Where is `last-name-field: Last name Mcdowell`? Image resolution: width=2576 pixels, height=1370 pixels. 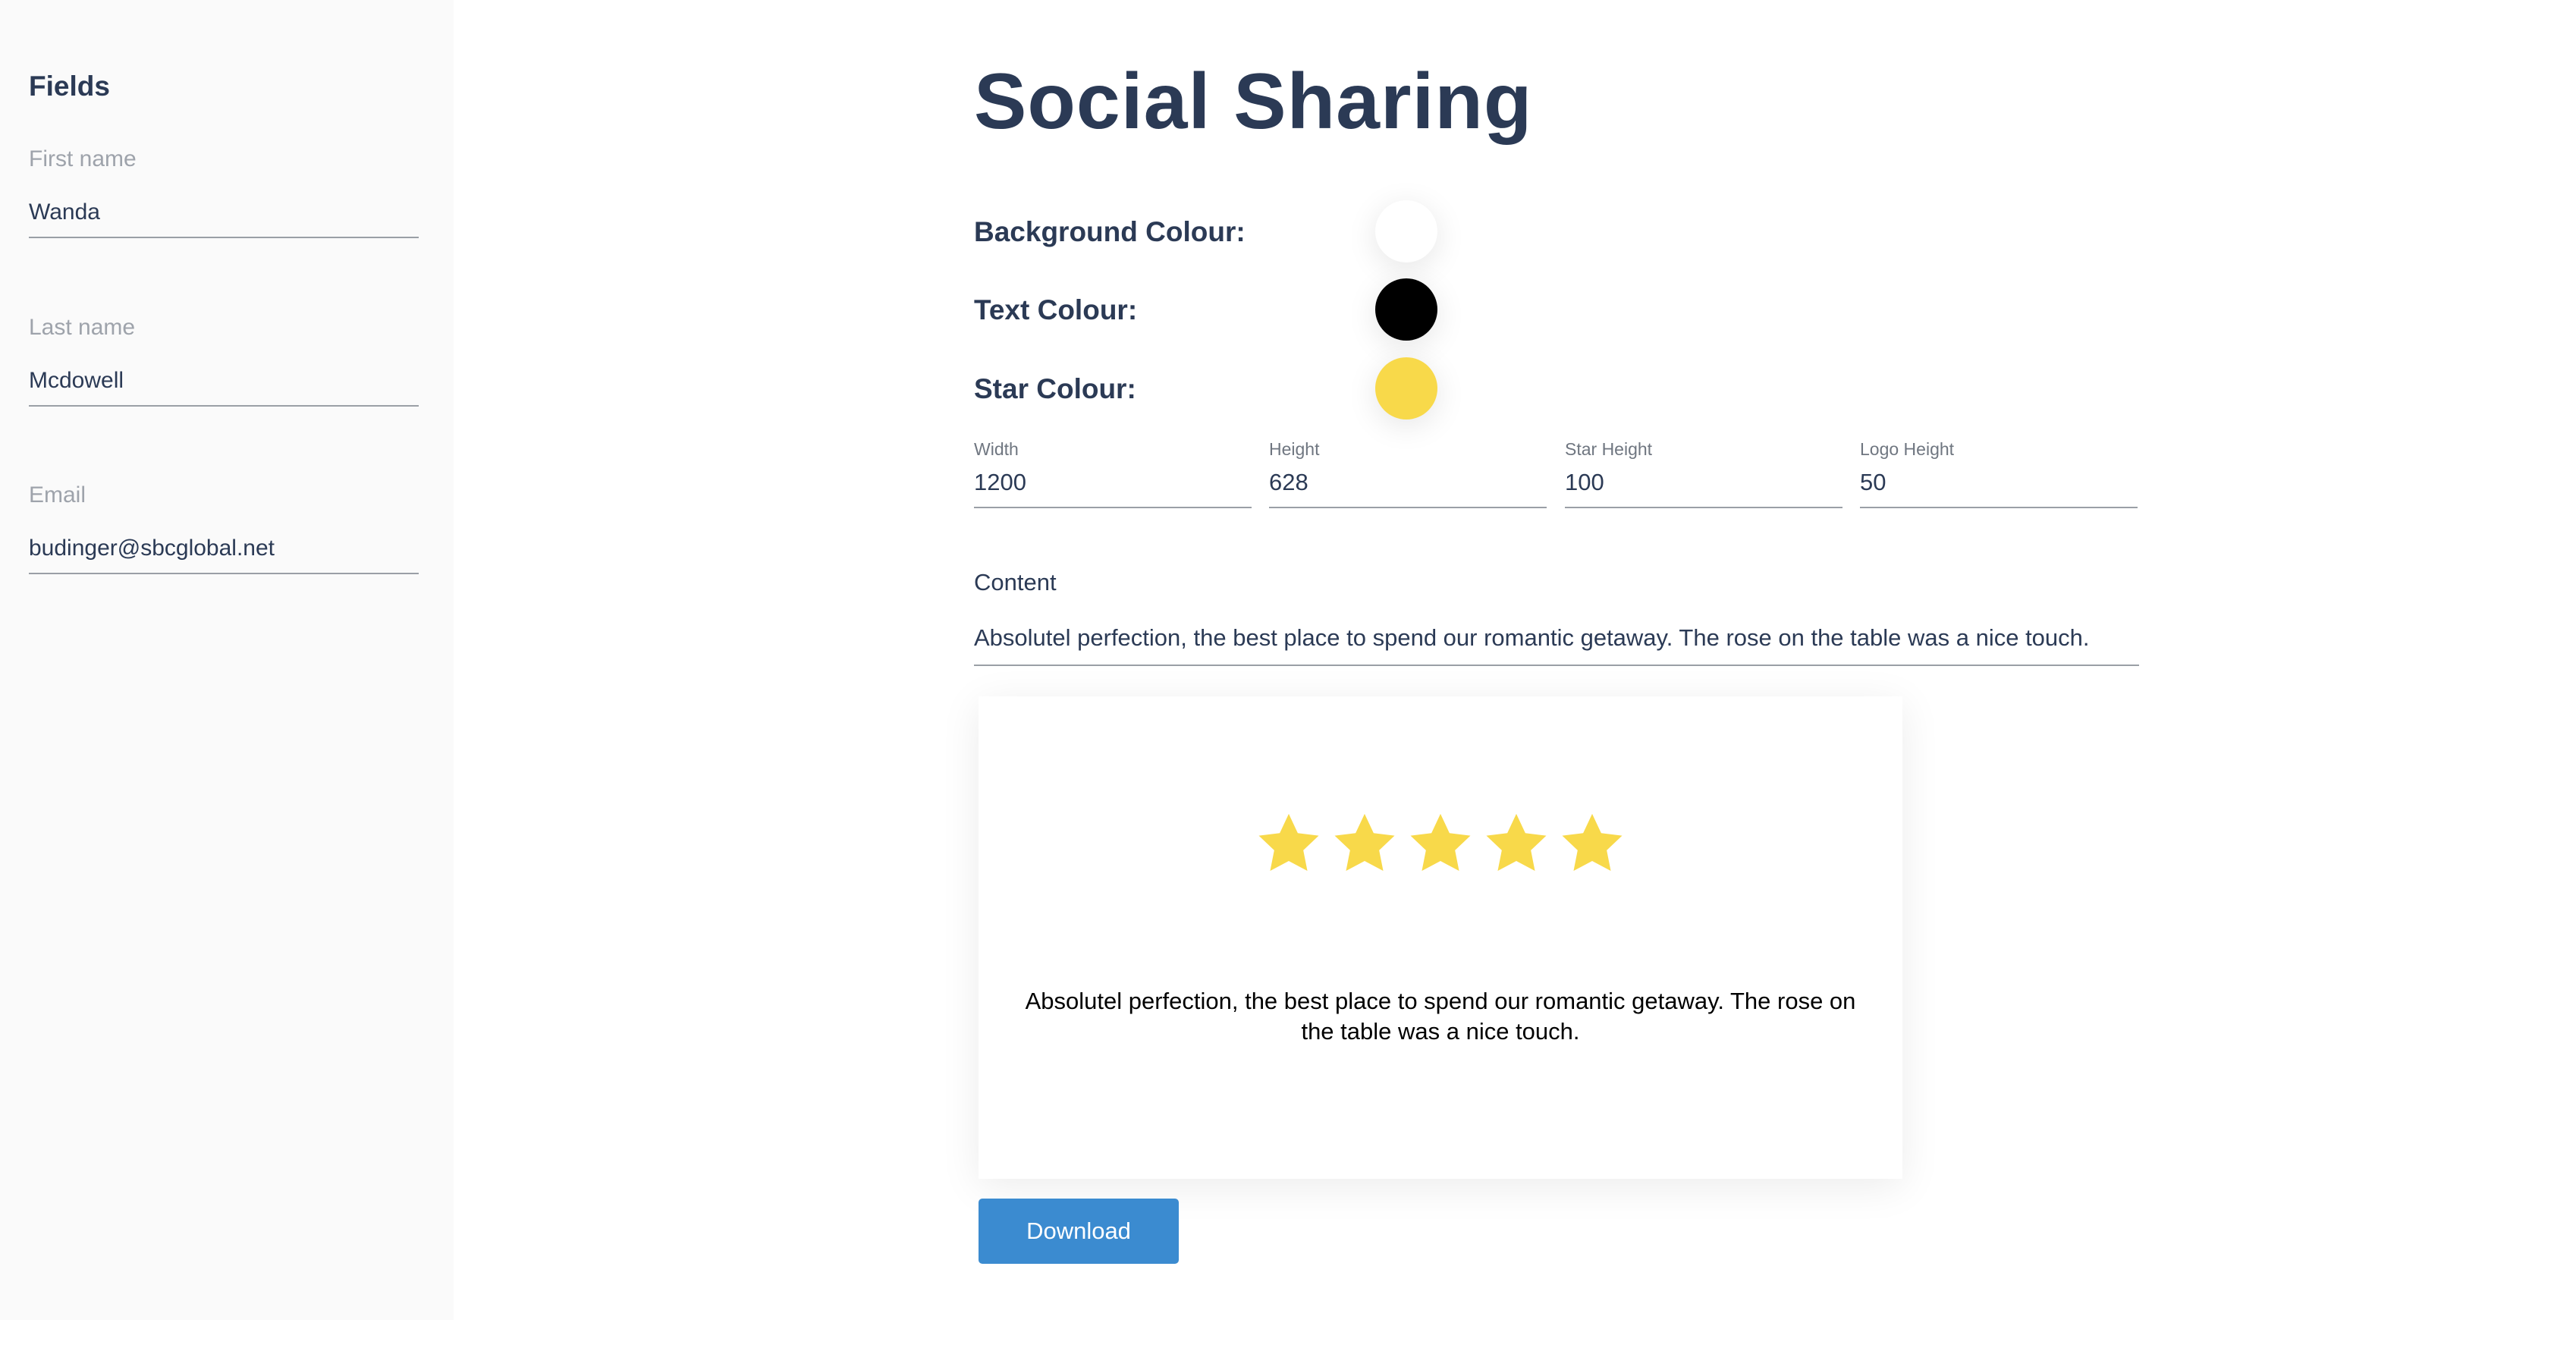 last-name-field: Last name Mcdowell is located at coordinates (224, 360).